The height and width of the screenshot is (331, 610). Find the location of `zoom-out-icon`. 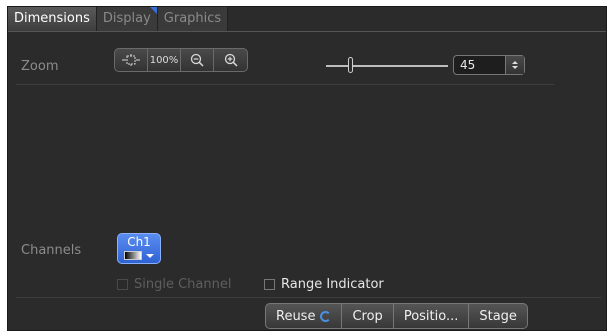

zoom-out-icon is located at coordinates (197, 60).